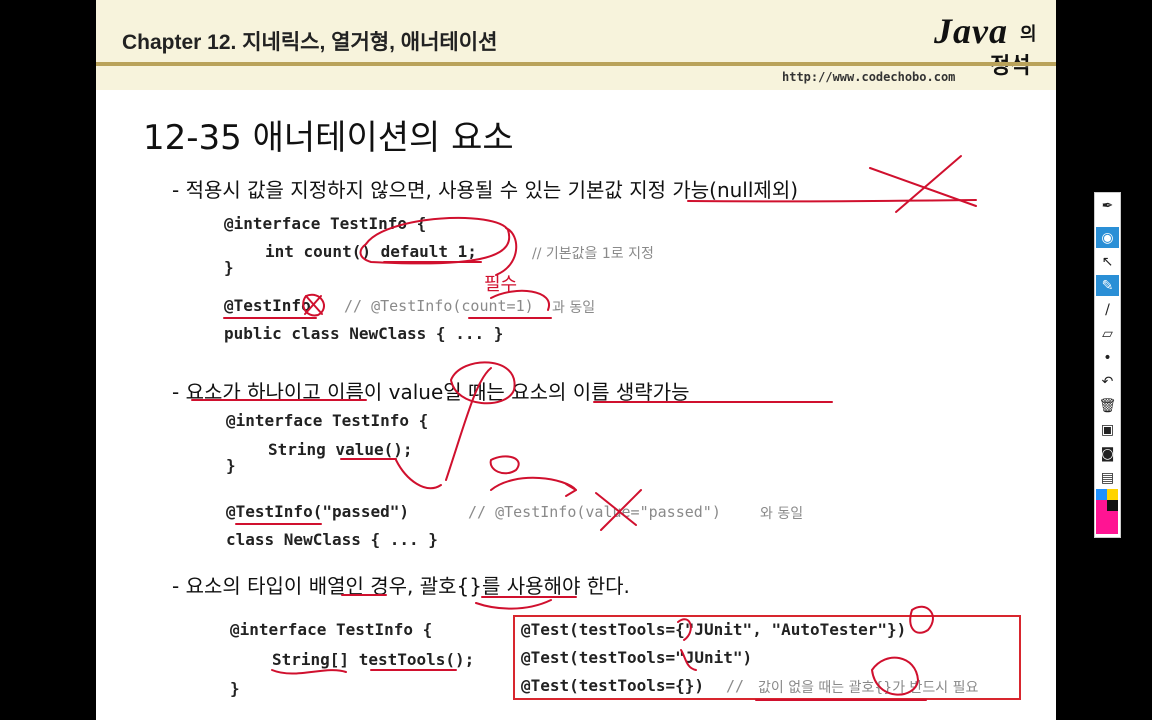 Image resolution: width=1152 pixels, height=720 pixels. Describe the element at coordinates (439, 306) in the screenshot. I see `code-comment: // @TestInfo(count=1)` at that location.